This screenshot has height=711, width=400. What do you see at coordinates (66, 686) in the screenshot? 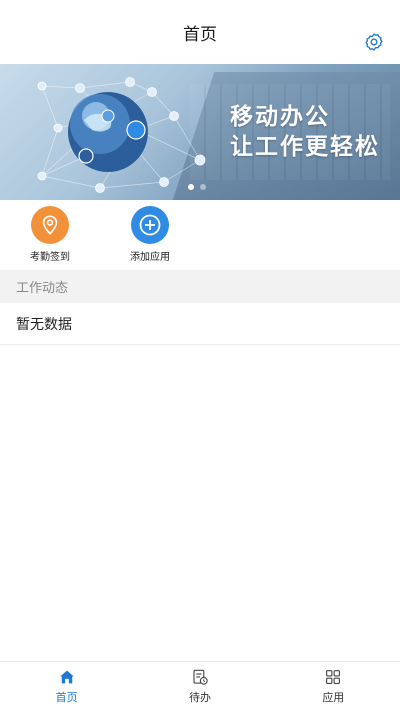
I see `tab-home: 首页` at bounding box center [66, 686].